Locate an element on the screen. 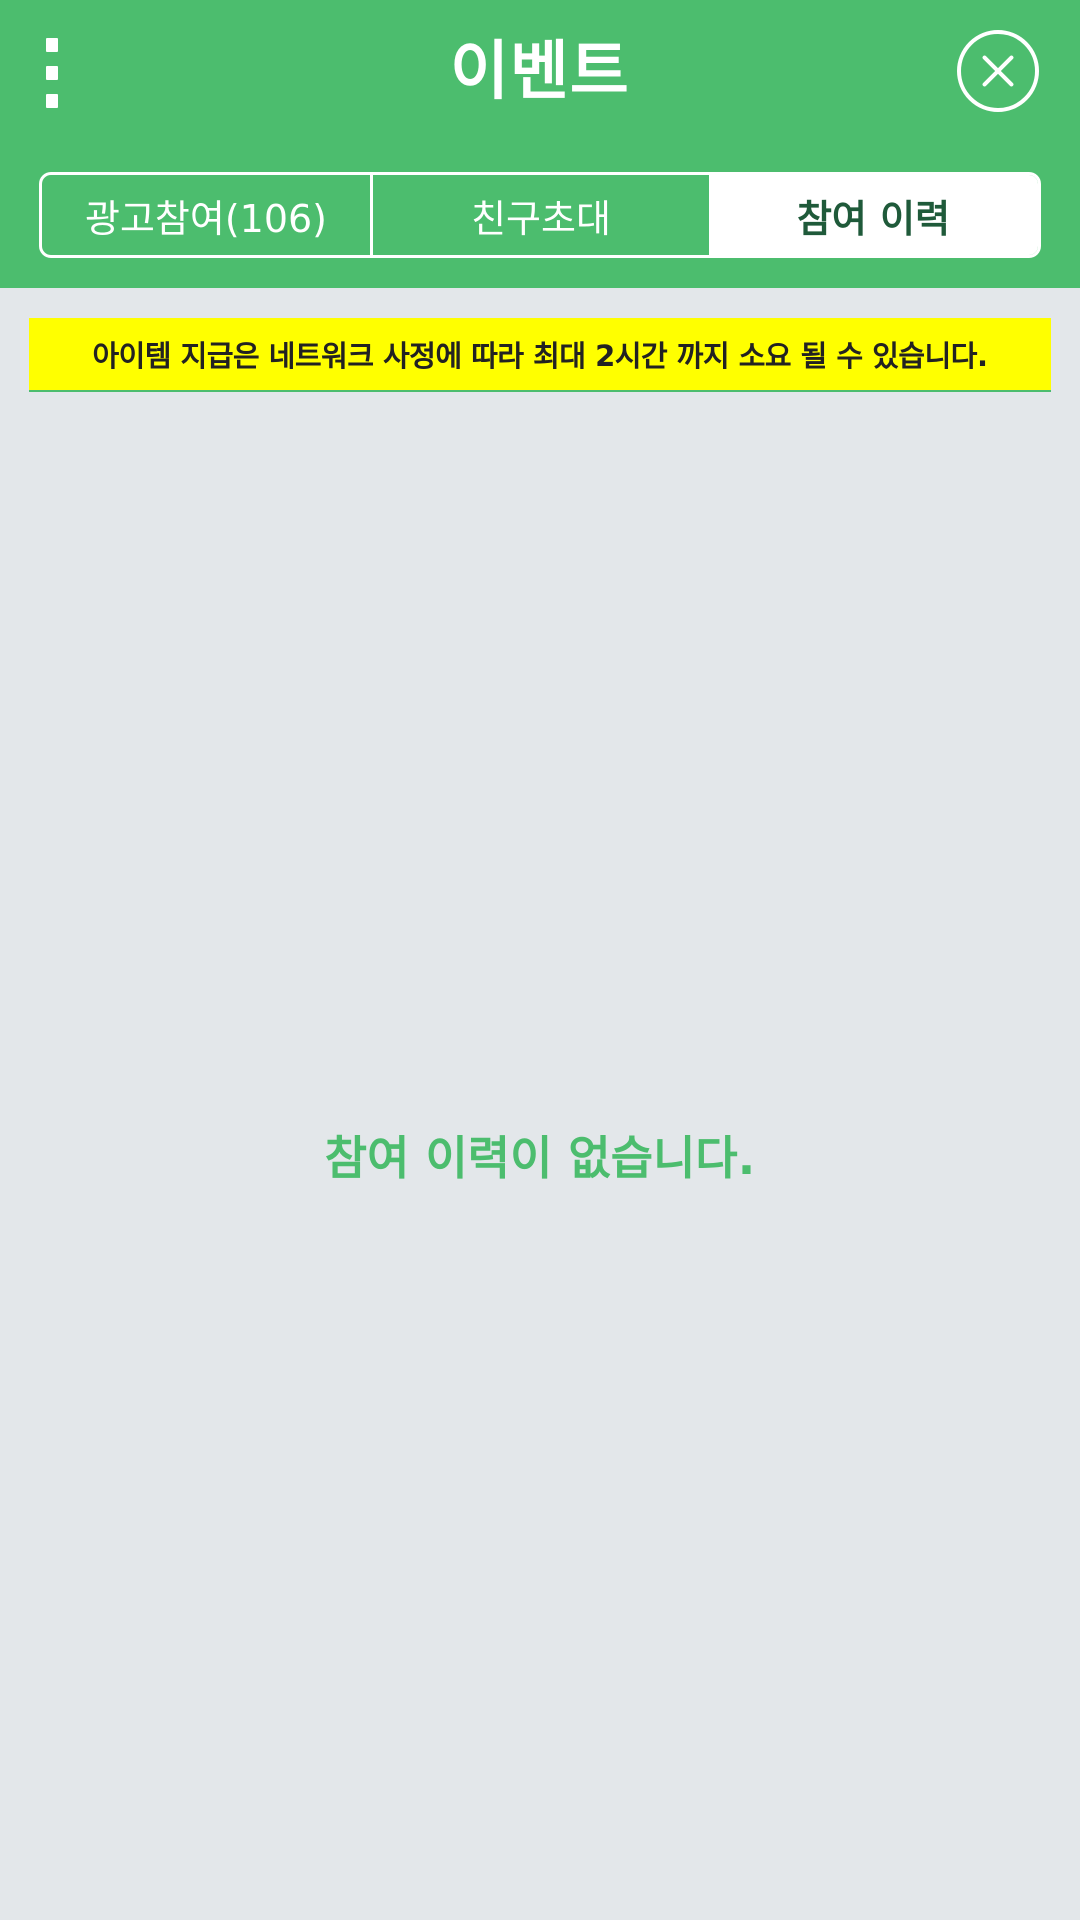 The height and width of the screenshot is (1920, 1080). tab-bar: 광고참여(106) 친구초대 참여 이력 is located at coordinates (540, 215).